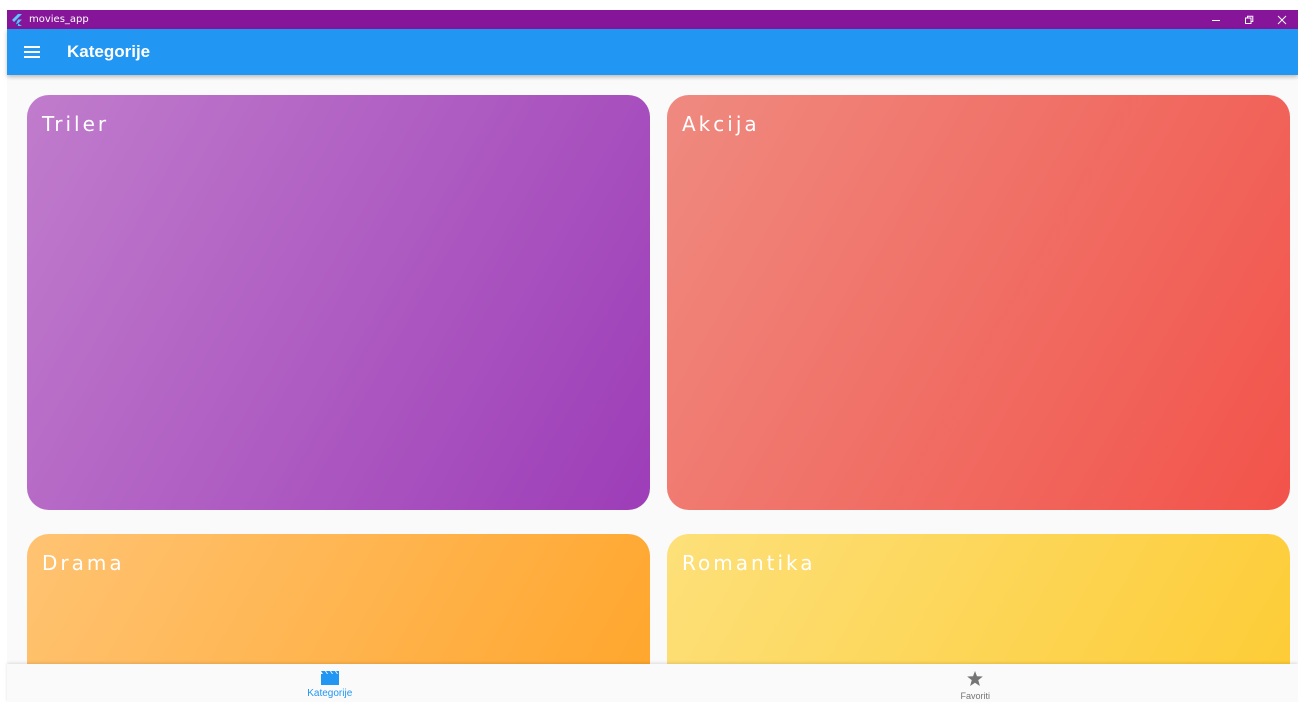 Image resolution: width=1298 pixels, height=702 pixels. I want to click on nav-item-favoriti: Favoriti, so click(975, 683).